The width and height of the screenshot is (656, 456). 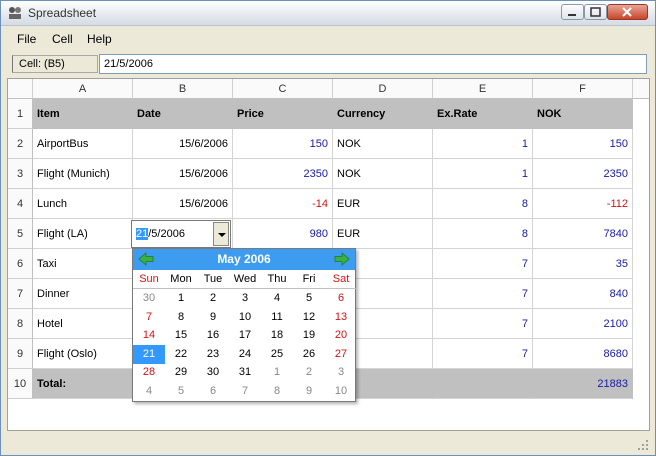 What do you see at coordinates (277, 317) in the screenshot?
I see `calendar-day: 11` at bounding box center [277, 317].